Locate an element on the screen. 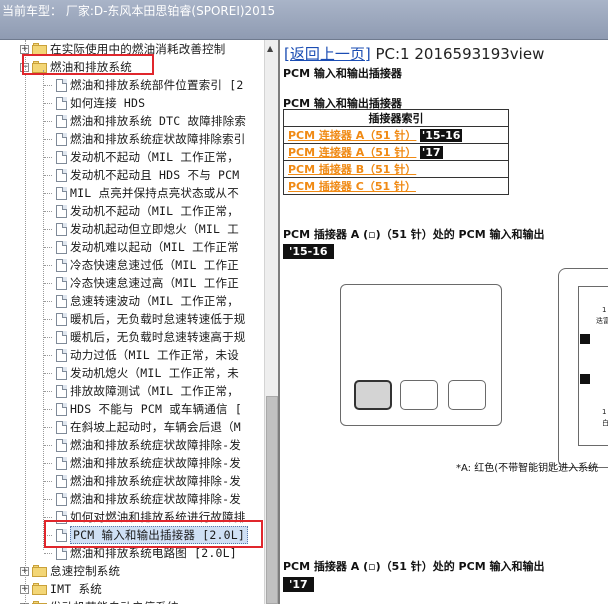 The image size is (608, 604). pin-label: 1 is located at coordinates (604, 310).